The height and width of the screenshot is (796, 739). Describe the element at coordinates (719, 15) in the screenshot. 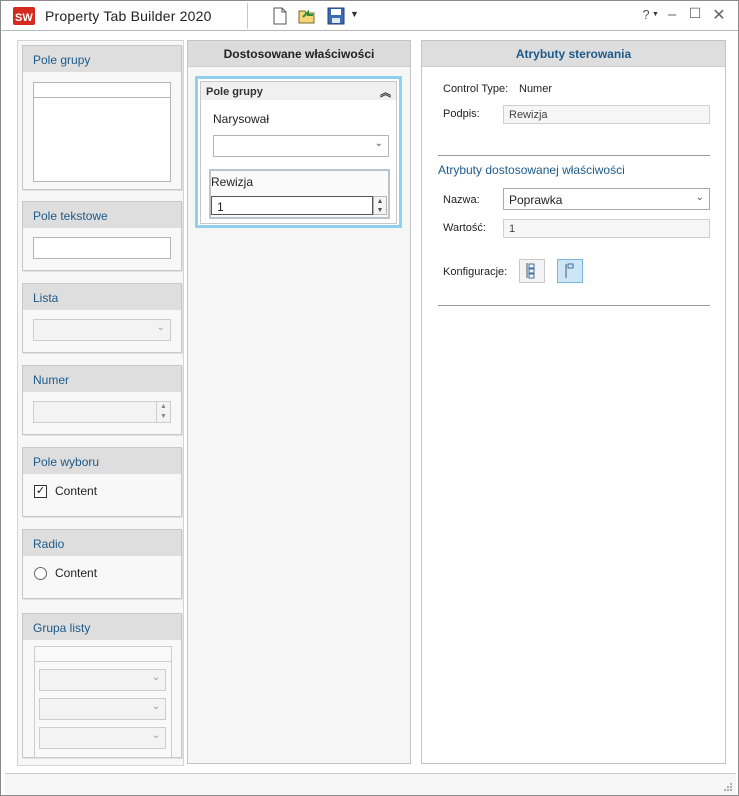

I see `close-icon: ✕` at that location.